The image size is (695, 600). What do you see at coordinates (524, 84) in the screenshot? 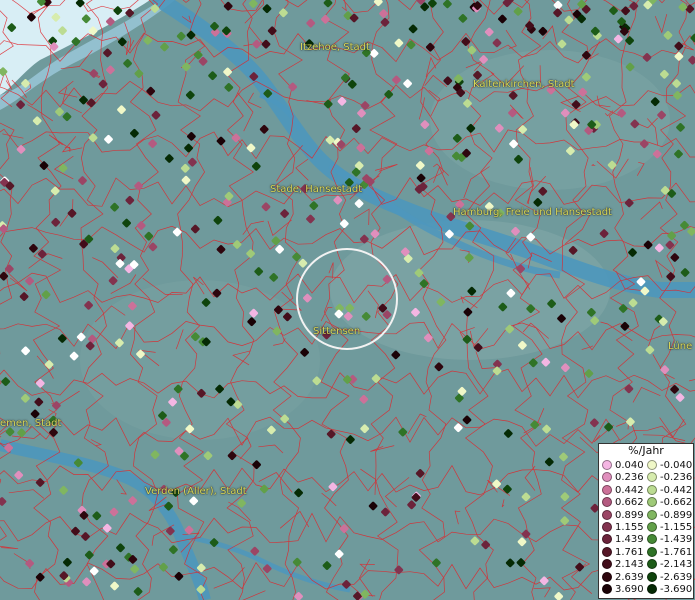
I see `place-label-kaltenkirchen: Kaltenkirchen, Stadt` at bounding box center [524, 84].